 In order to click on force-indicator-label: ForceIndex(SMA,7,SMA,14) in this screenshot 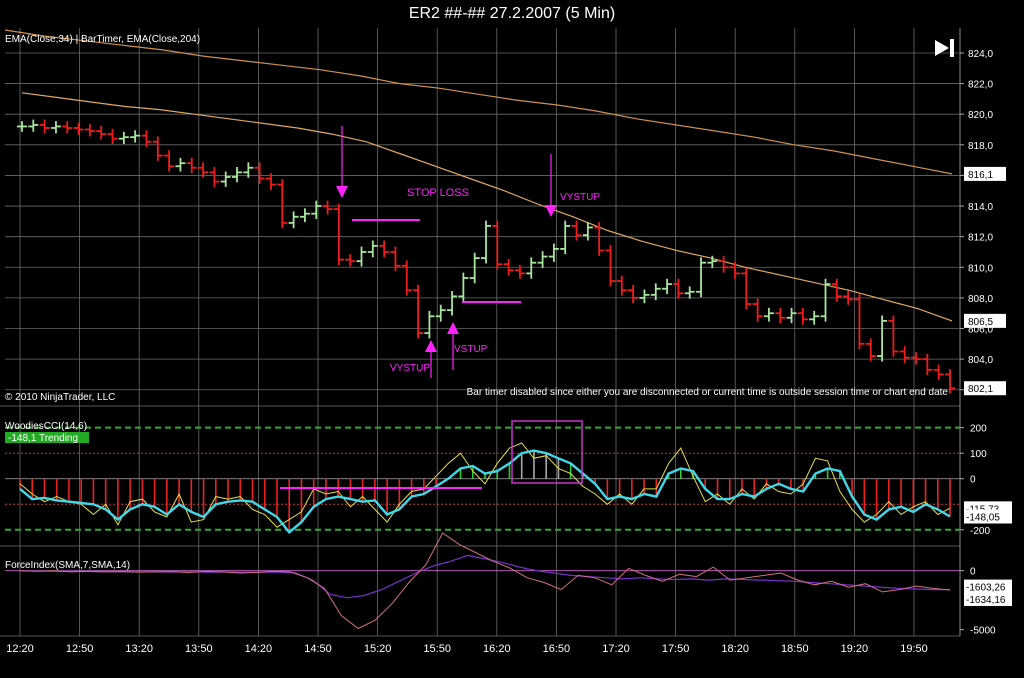, I will do `click(67, 565)`.